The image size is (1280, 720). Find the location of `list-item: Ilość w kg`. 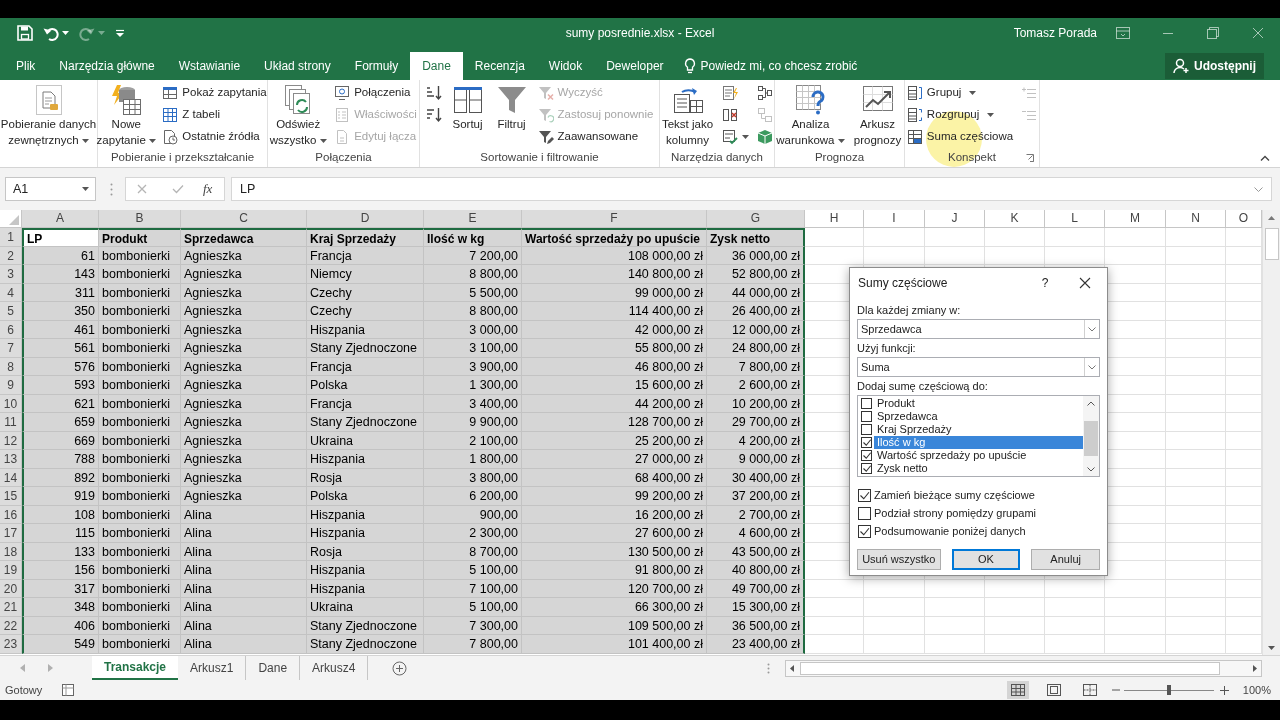

list-item: Ilość w kg is located at coordinates (978, 442).